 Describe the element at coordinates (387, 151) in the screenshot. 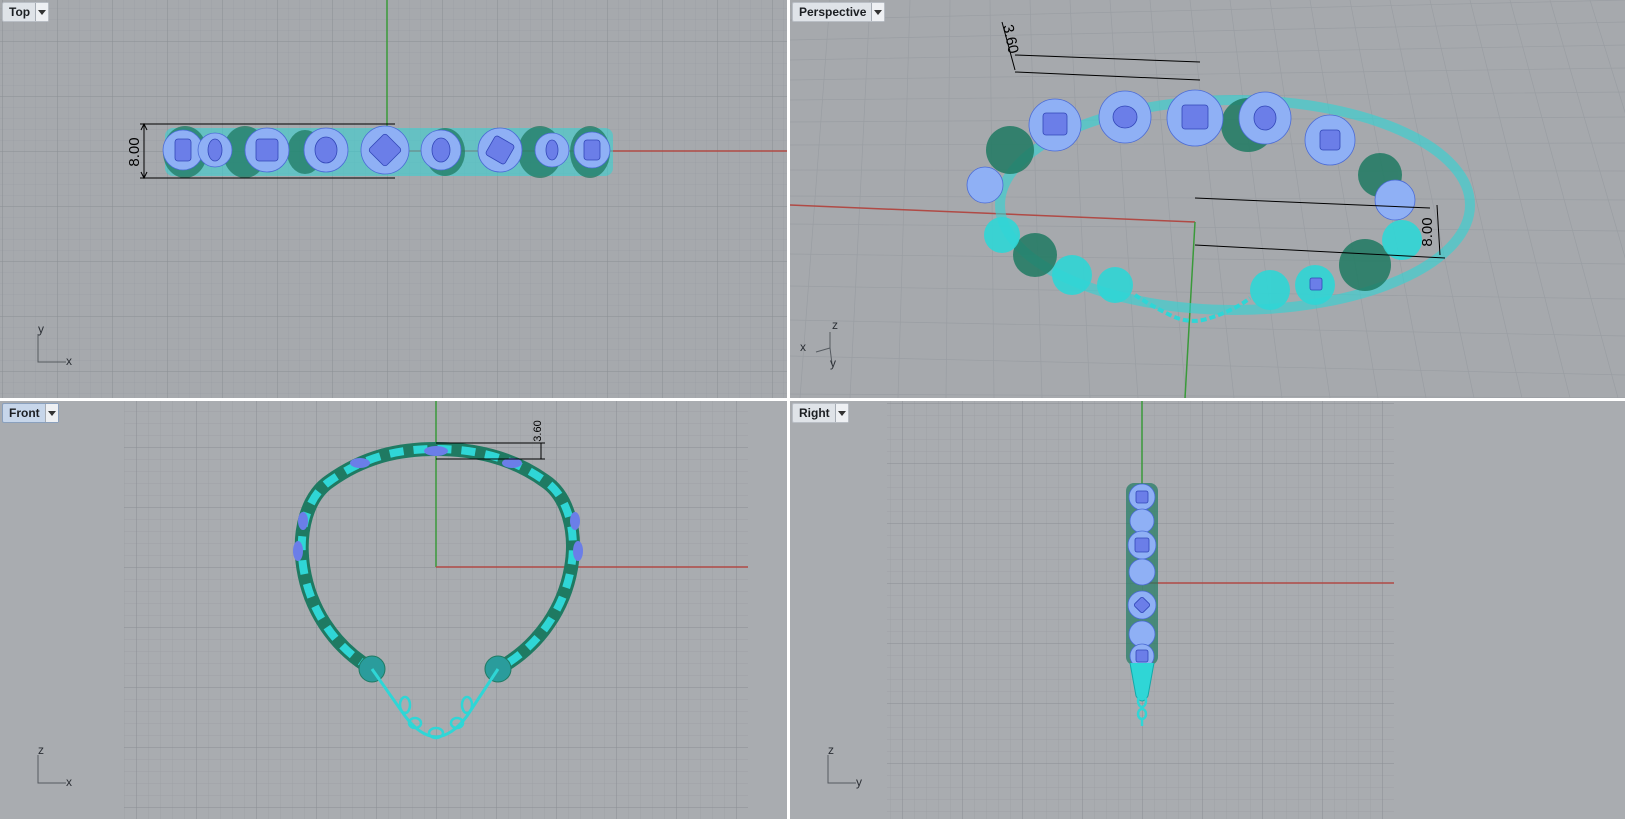

I see `top-bracelet-model` at that location.